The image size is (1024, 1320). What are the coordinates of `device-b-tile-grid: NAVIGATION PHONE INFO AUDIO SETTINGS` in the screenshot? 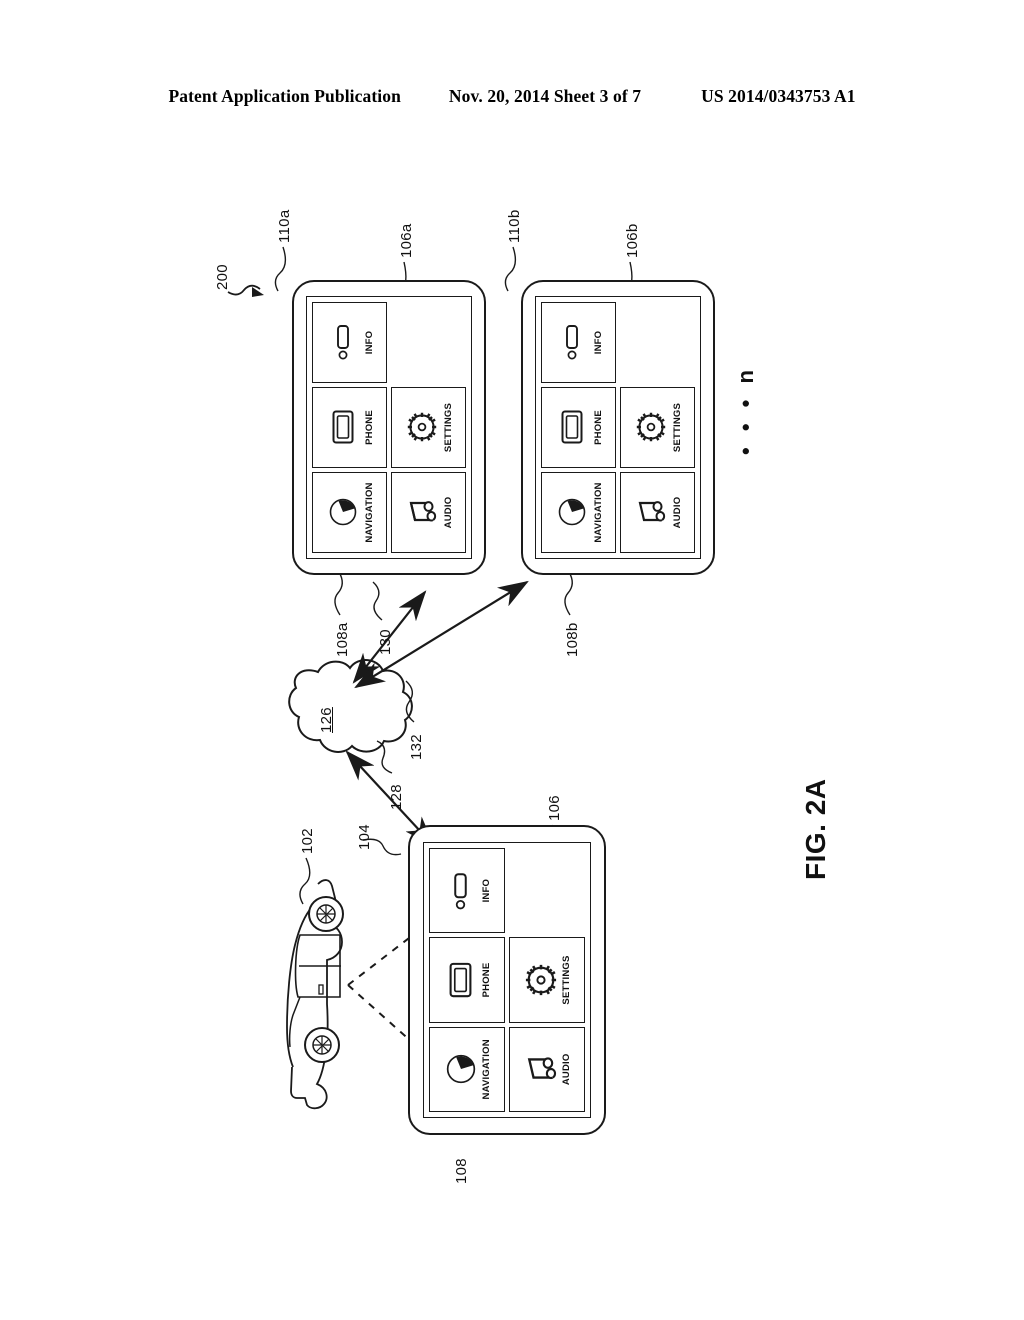 It's located at (618, 427).